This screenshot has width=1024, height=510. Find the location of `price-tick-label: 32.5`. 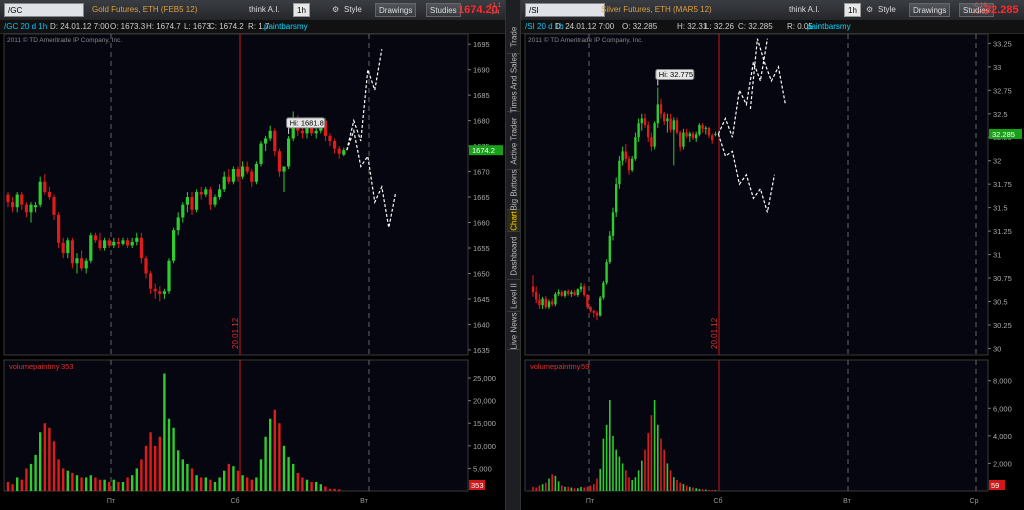

price-tick-label: 32.5 is located at coordinates (1000, 114).